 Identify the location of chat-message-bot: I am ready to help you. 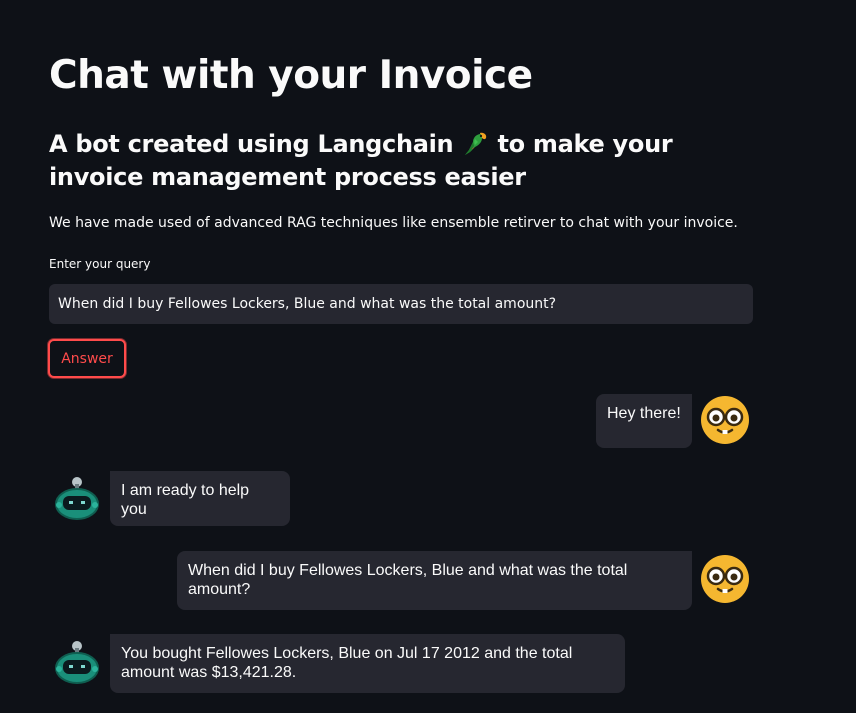
(200, 498).